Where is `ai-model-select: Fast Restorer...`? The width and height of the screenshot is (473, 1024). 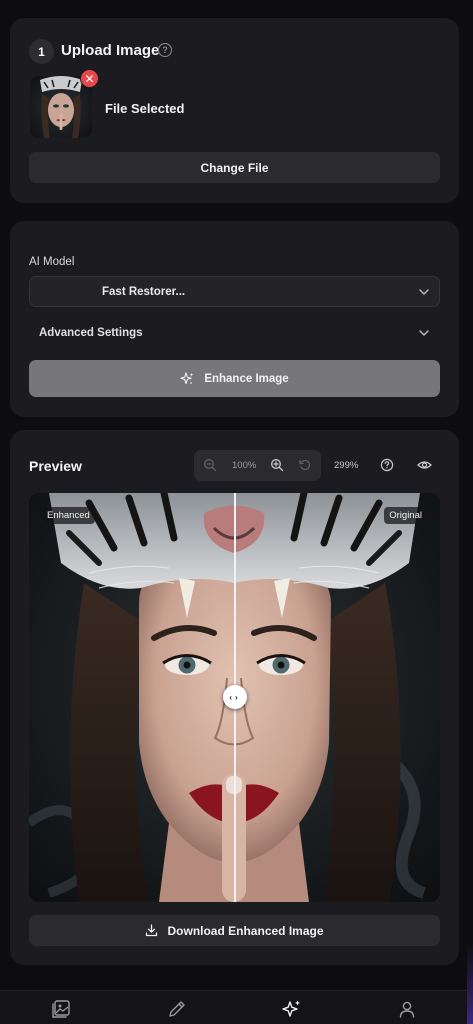 ai-model-select: Fast Restorer... is located at coordinates (234, 291).